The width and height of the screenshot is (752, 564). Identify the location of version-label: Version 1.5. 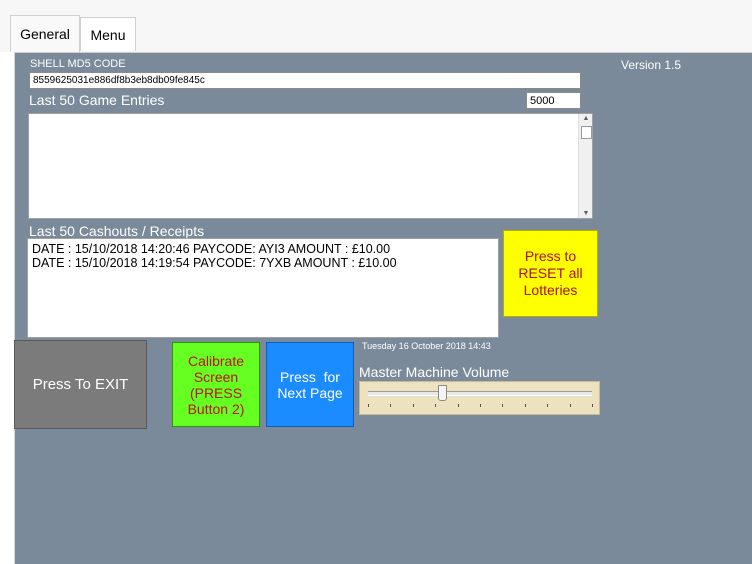
(651, 65).